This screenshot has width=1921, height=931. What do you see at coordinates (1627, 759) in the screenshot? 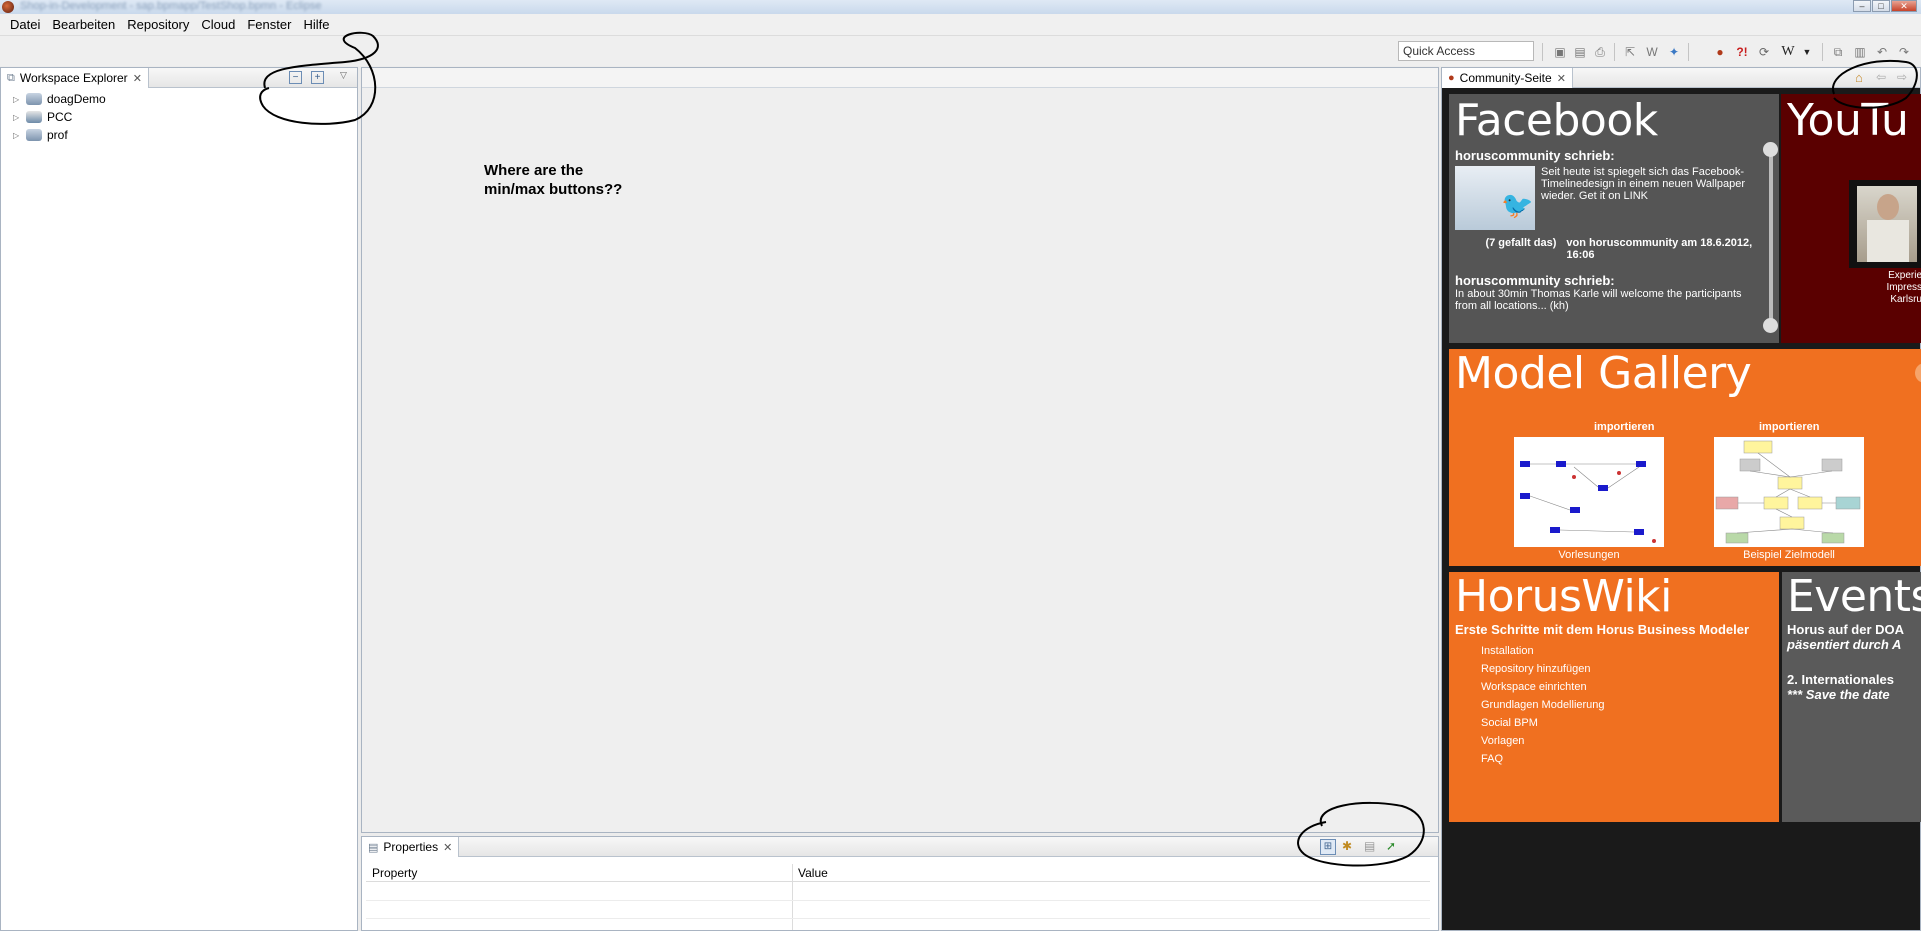
I see `wiki-link-faq: FAQ` at bounding box center [1627, 759].